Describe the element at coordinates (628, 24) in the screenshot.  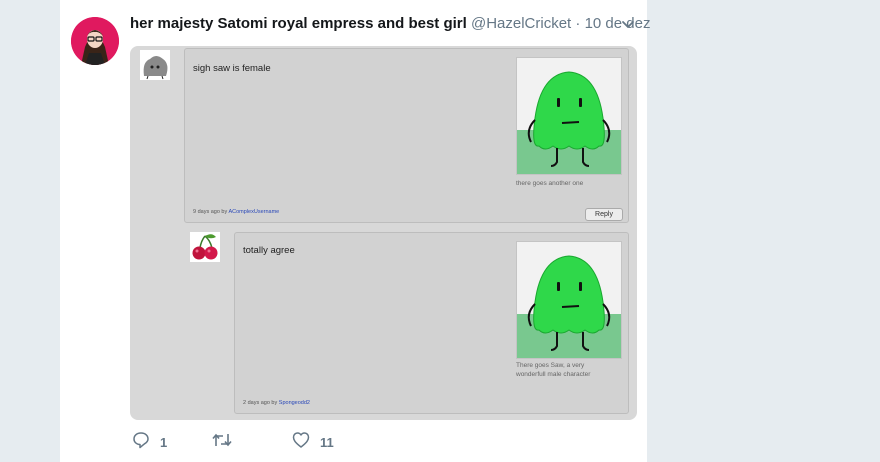
I see `chevron-down-icon` at that location.